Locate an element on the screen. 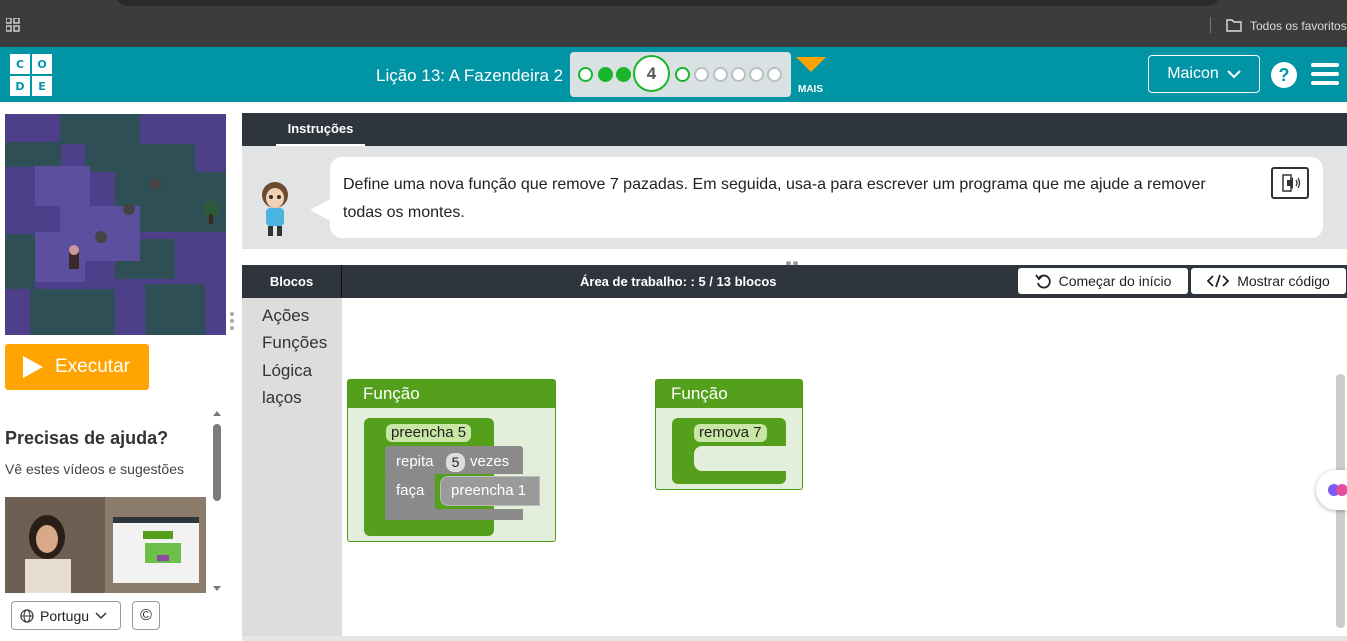  user-menu-button: Maicon is located at coordinates (1204, 74).